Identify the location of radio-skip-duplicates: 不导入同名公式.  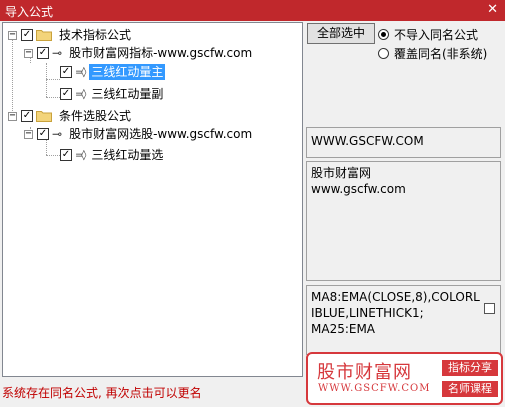
(428, 34).